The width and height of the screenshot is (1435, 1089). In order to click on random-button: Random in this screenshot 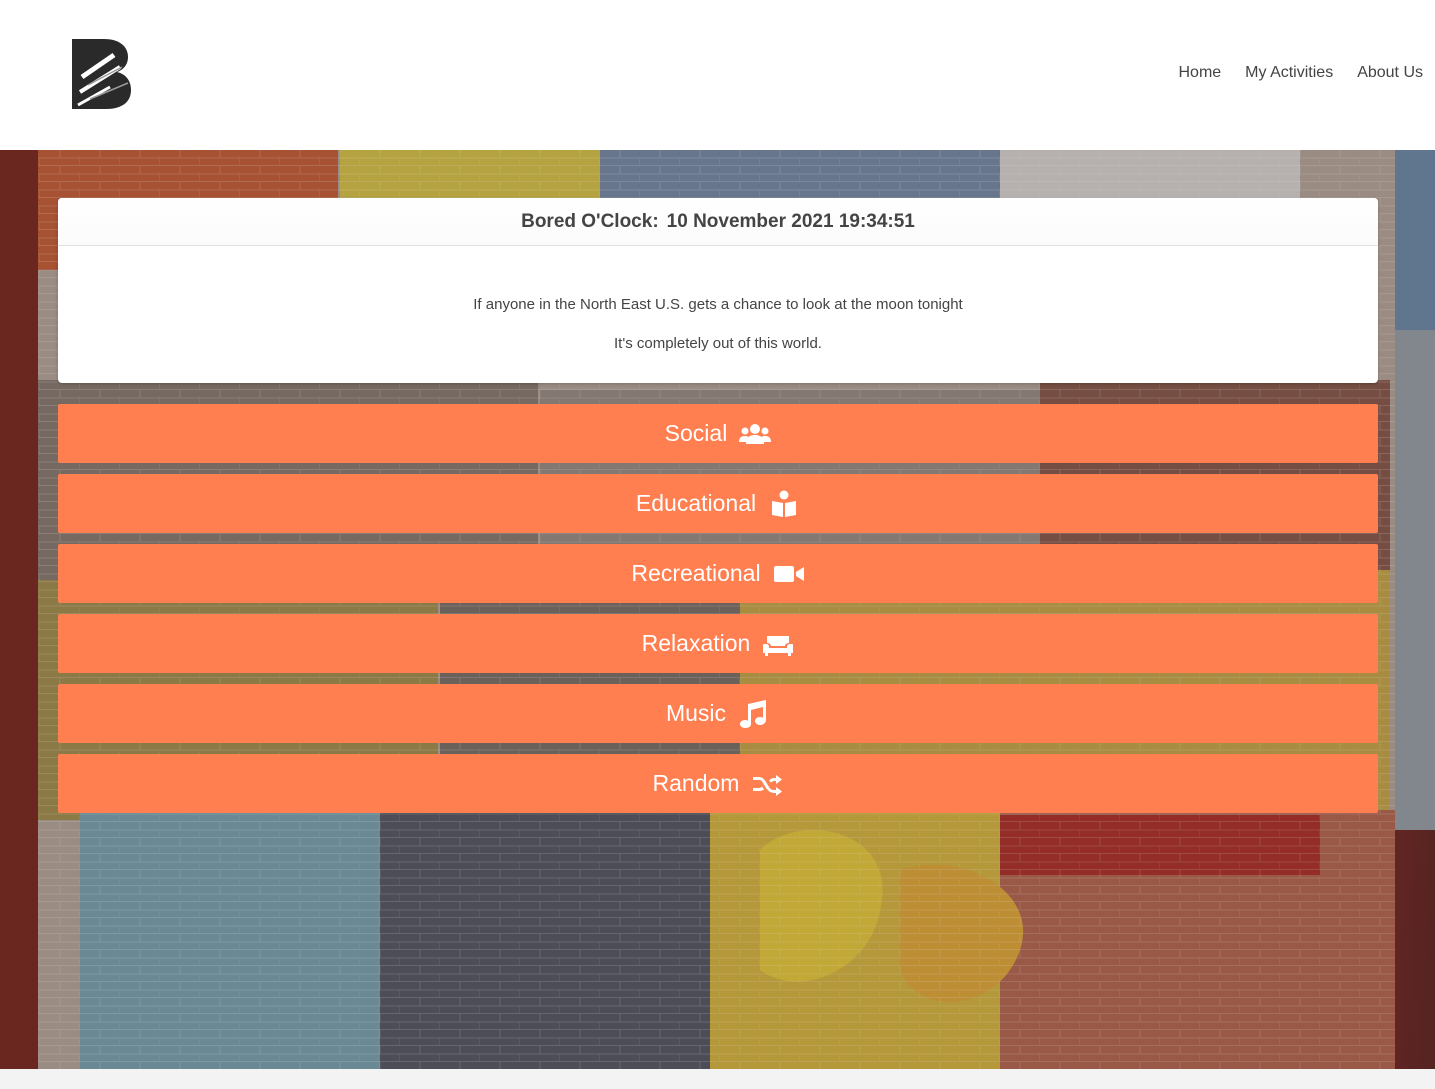, I will do `click(718, 783)`.